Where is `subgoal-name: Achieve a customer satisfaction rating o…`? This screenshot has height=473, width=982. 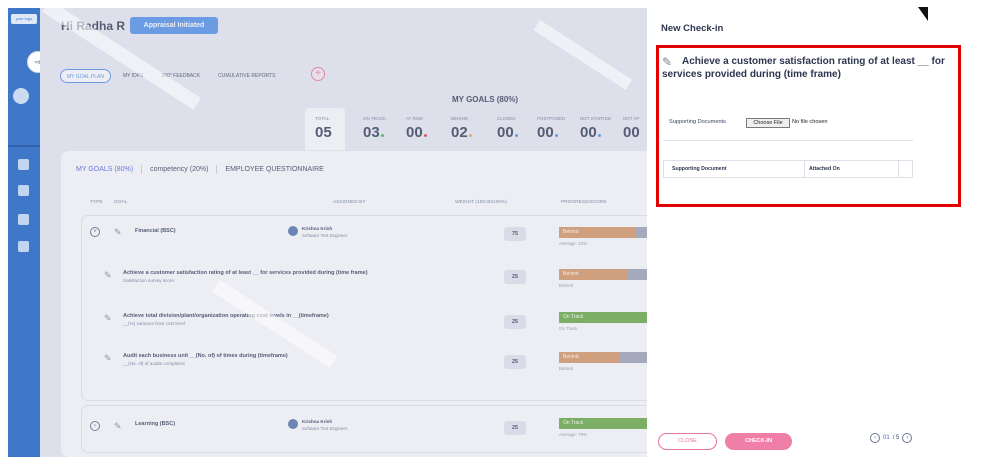 subgoal-name: Achieve a customer satisfaction rating o… is located at coordinates (245, 273).